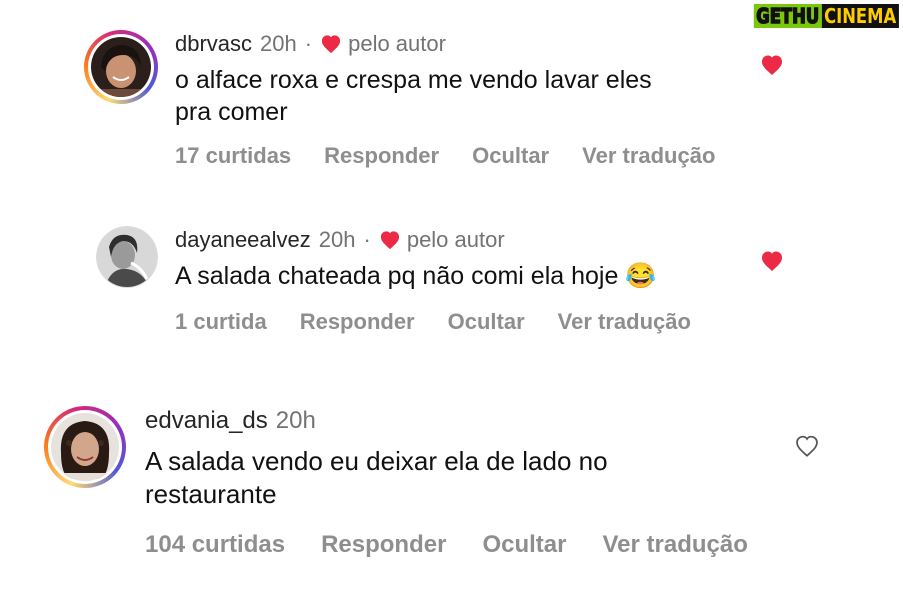 This screenshot has width=903, height=604. I want to click on username: dbrvasc, so click(213, 44).